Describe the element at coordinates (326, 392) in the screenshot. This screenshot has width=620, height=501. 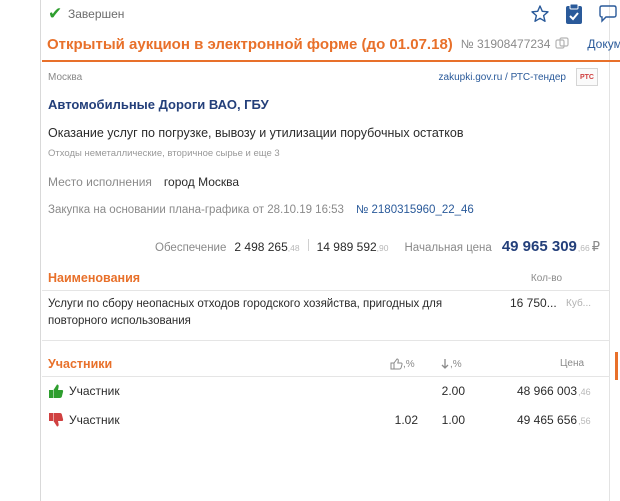
I see `participant-row: Участник 2.00 48 966 003,46` at that location.